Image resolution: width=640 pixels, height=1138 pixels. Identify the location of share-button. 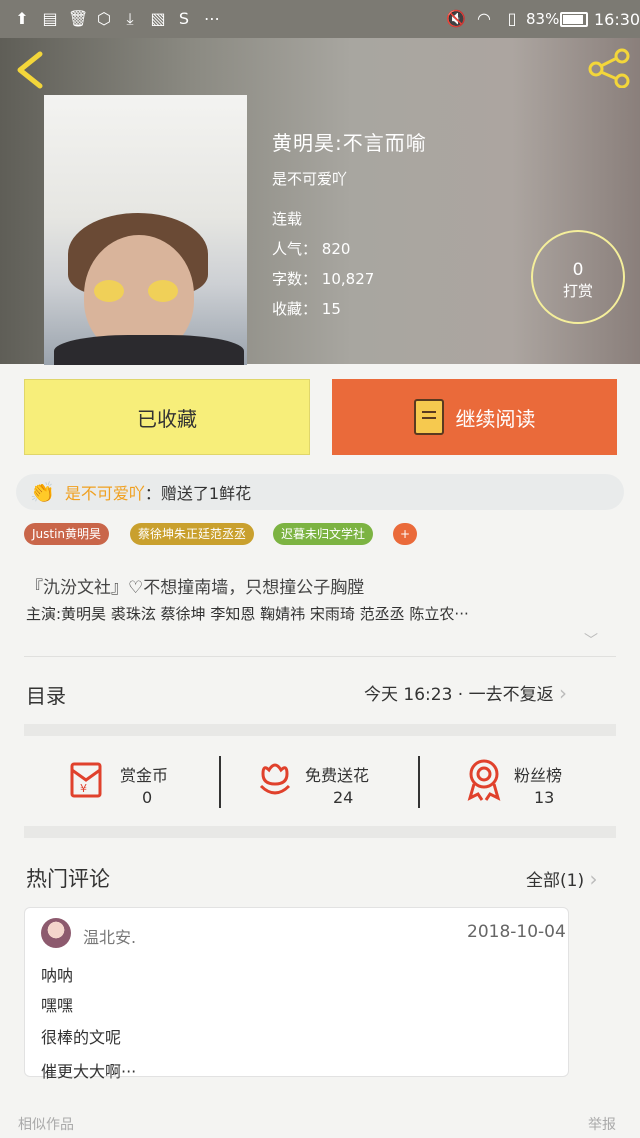
(609, 68).